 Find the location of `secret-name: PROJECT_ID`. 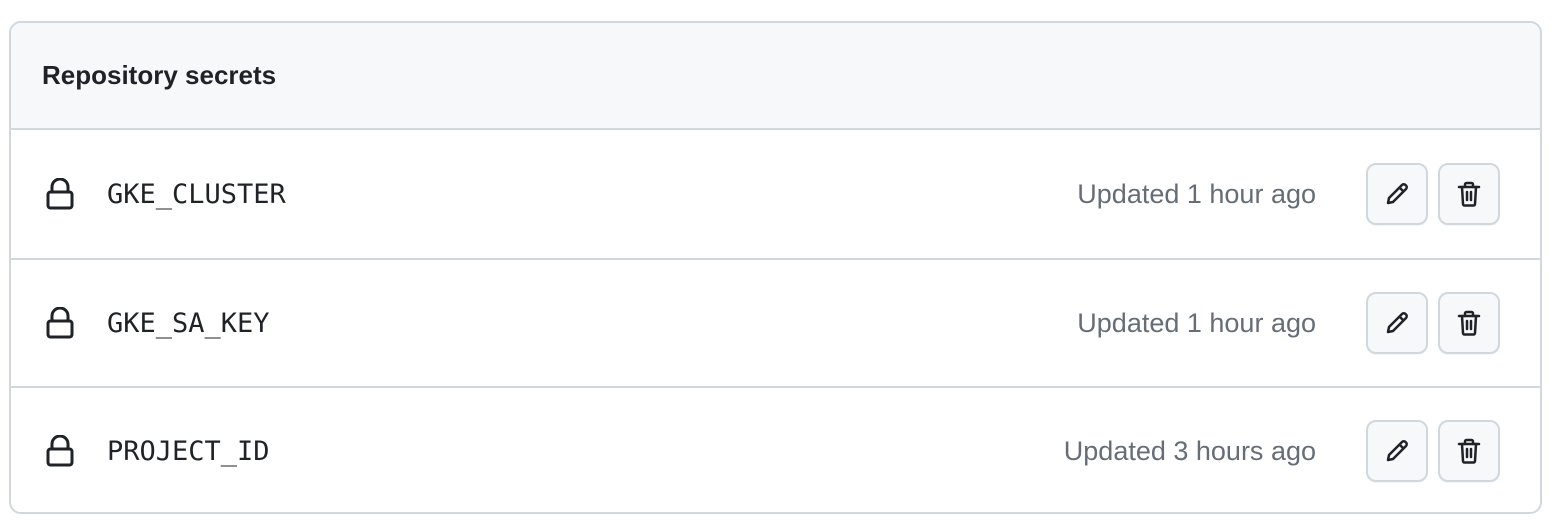

secret-name: PROJECT_ID is located at coordinates (188, 451).